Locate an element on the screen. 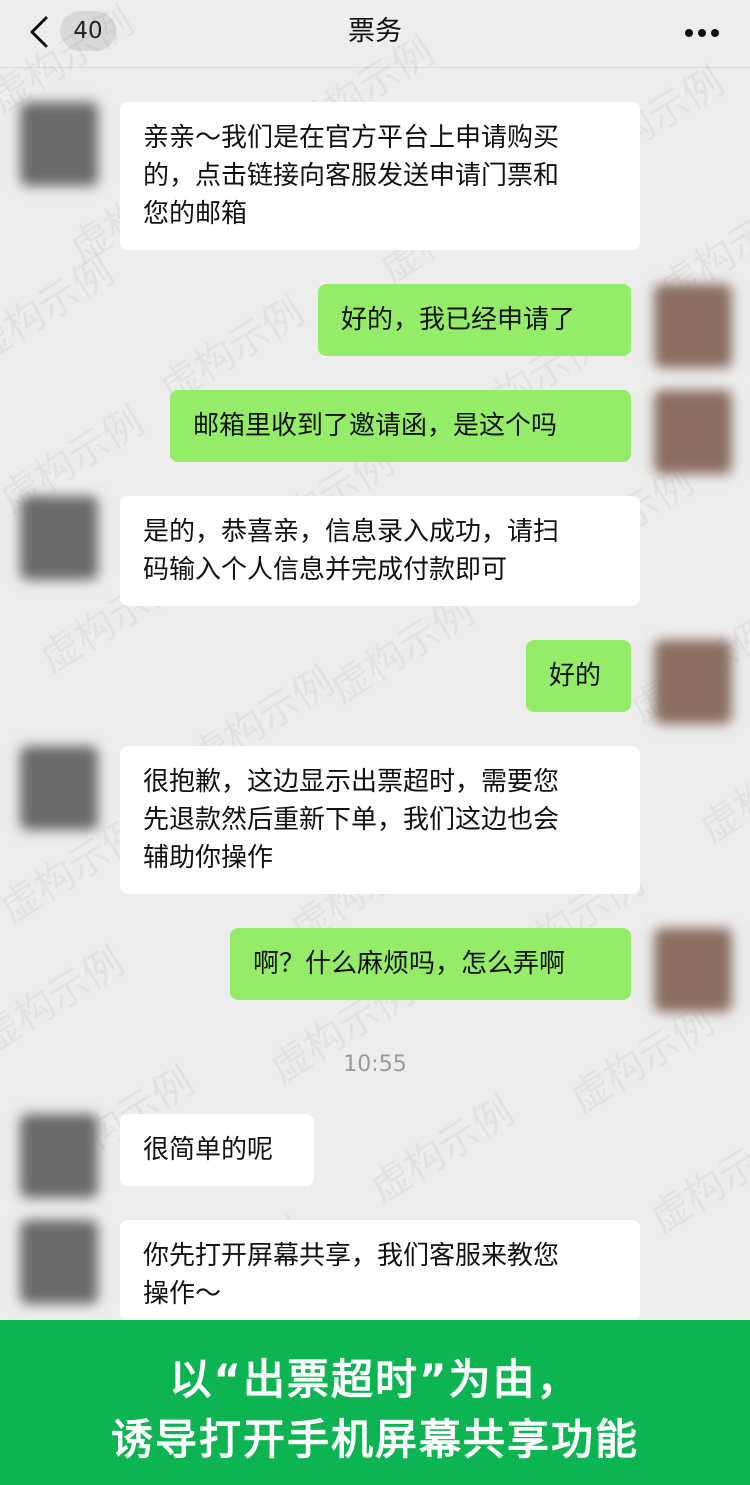 The image size is (750, 1485). chevron-left-icon is located at coordinates (40, 32).